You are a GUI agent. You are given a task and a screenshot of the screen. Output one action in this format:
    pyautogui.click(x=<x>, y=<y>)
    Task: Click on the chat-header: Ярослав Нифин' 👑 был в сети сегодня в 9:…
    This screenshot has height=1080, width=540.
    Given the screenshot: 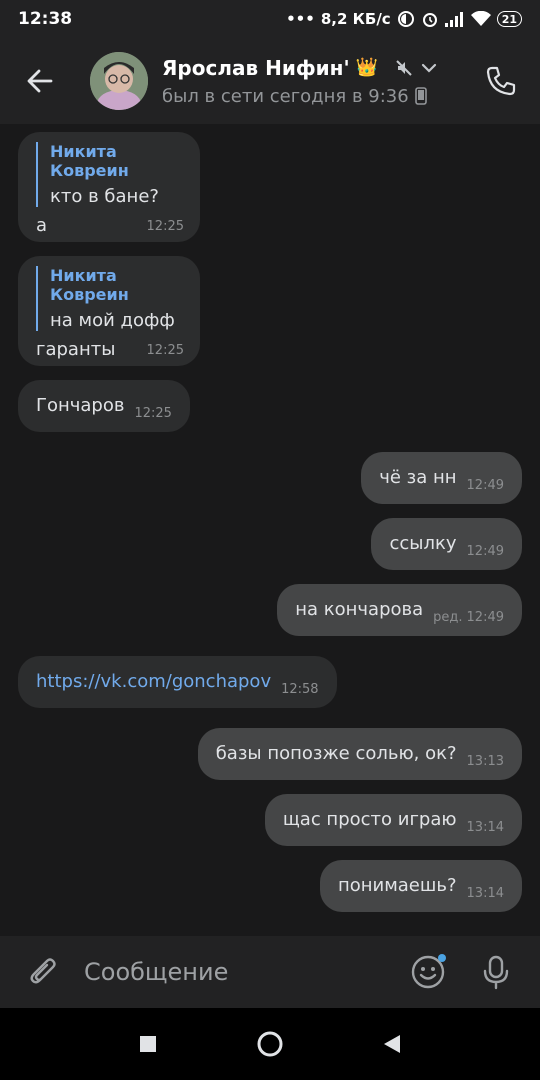 What is the action you would take?
    pyautogui.click(x=270, y=81)
    